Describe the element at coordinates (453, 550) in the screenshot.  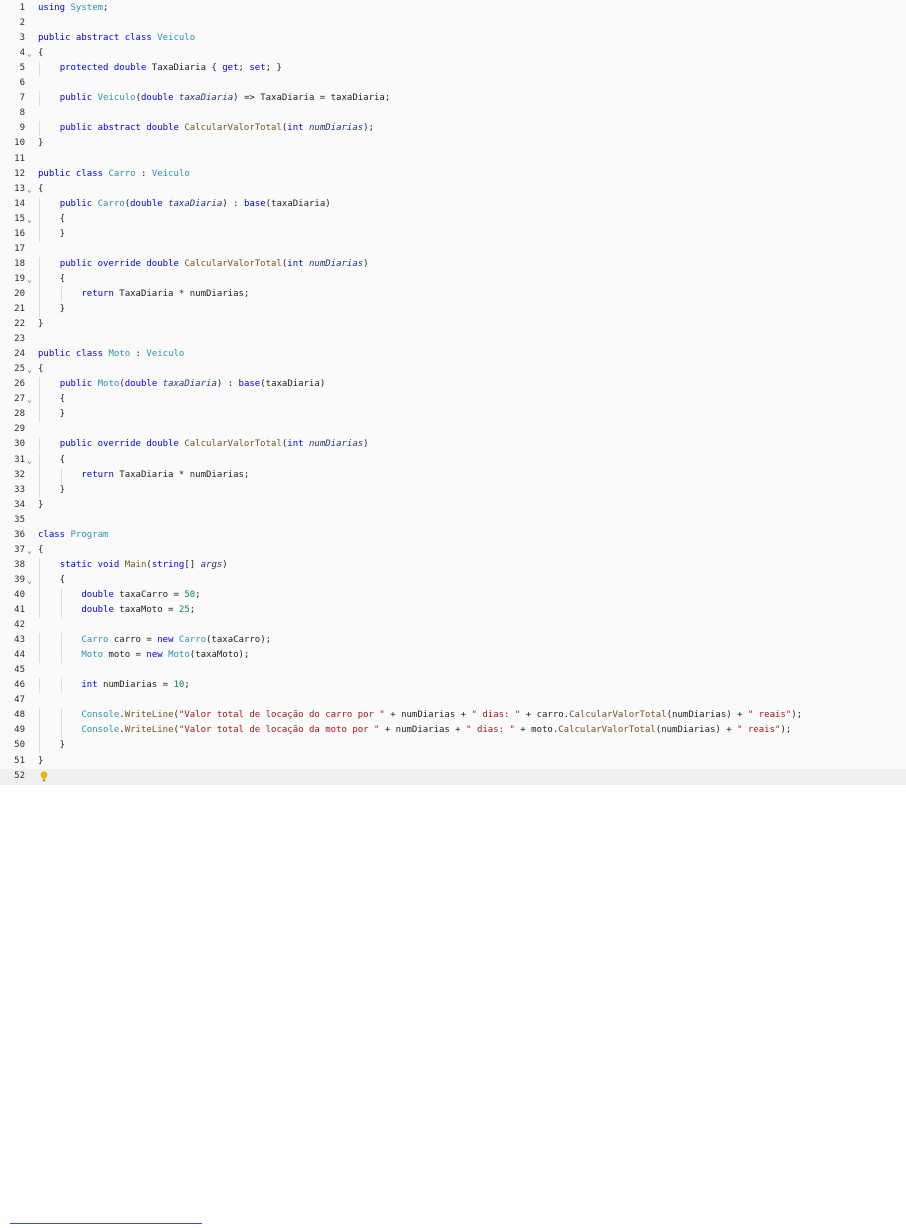
I see `code-line: 37 ⌄ {` at that location.